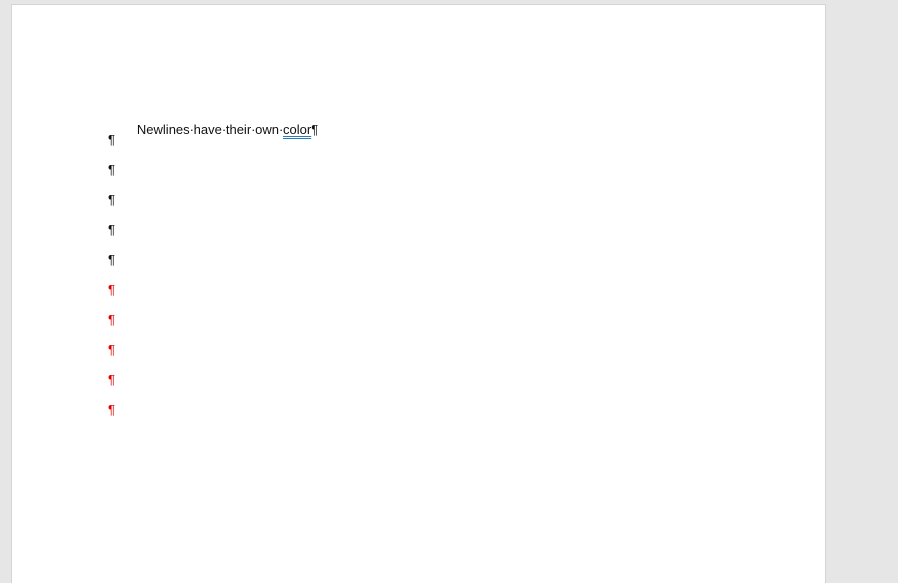 The height and width of the screenshot is (583, 898). Describe the element at coordinates (208, 129) in the screenshot. I see `word-have: have` at that location.